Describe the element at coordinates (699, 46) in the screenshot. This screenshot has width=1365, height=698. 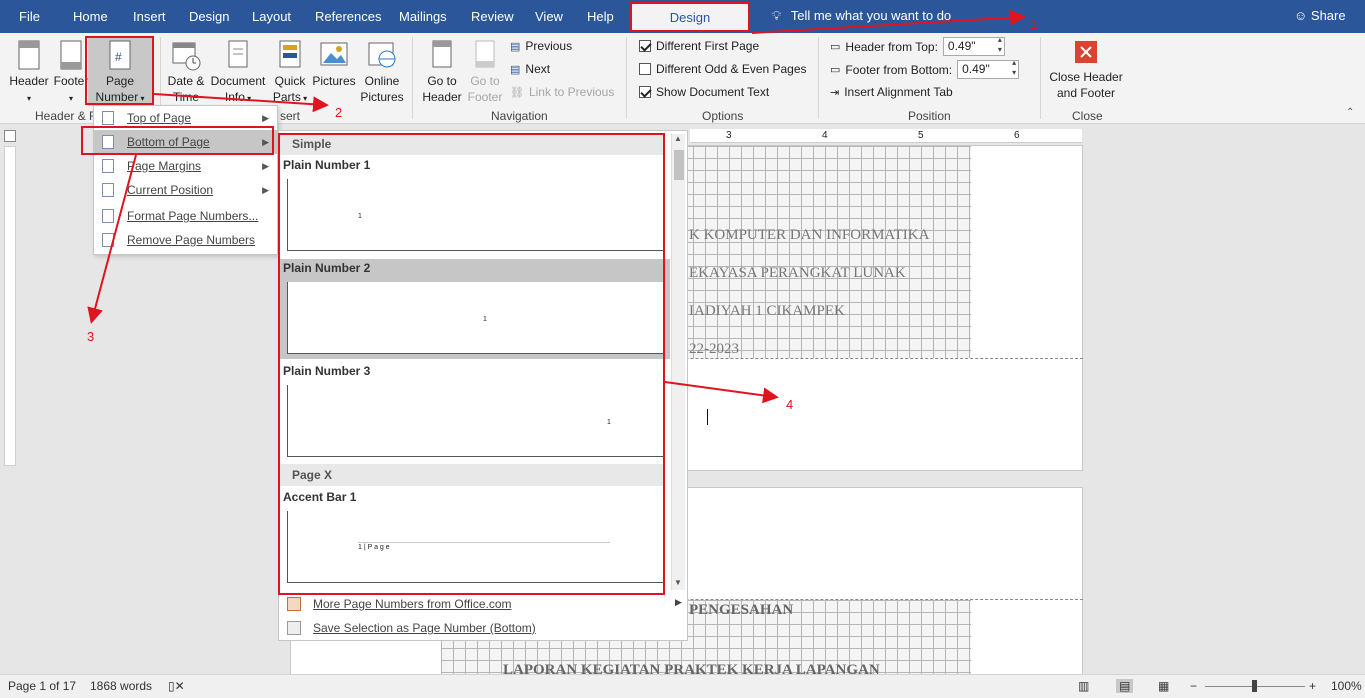
I see `different-first-page-checkbox: Different First Page` at that location.